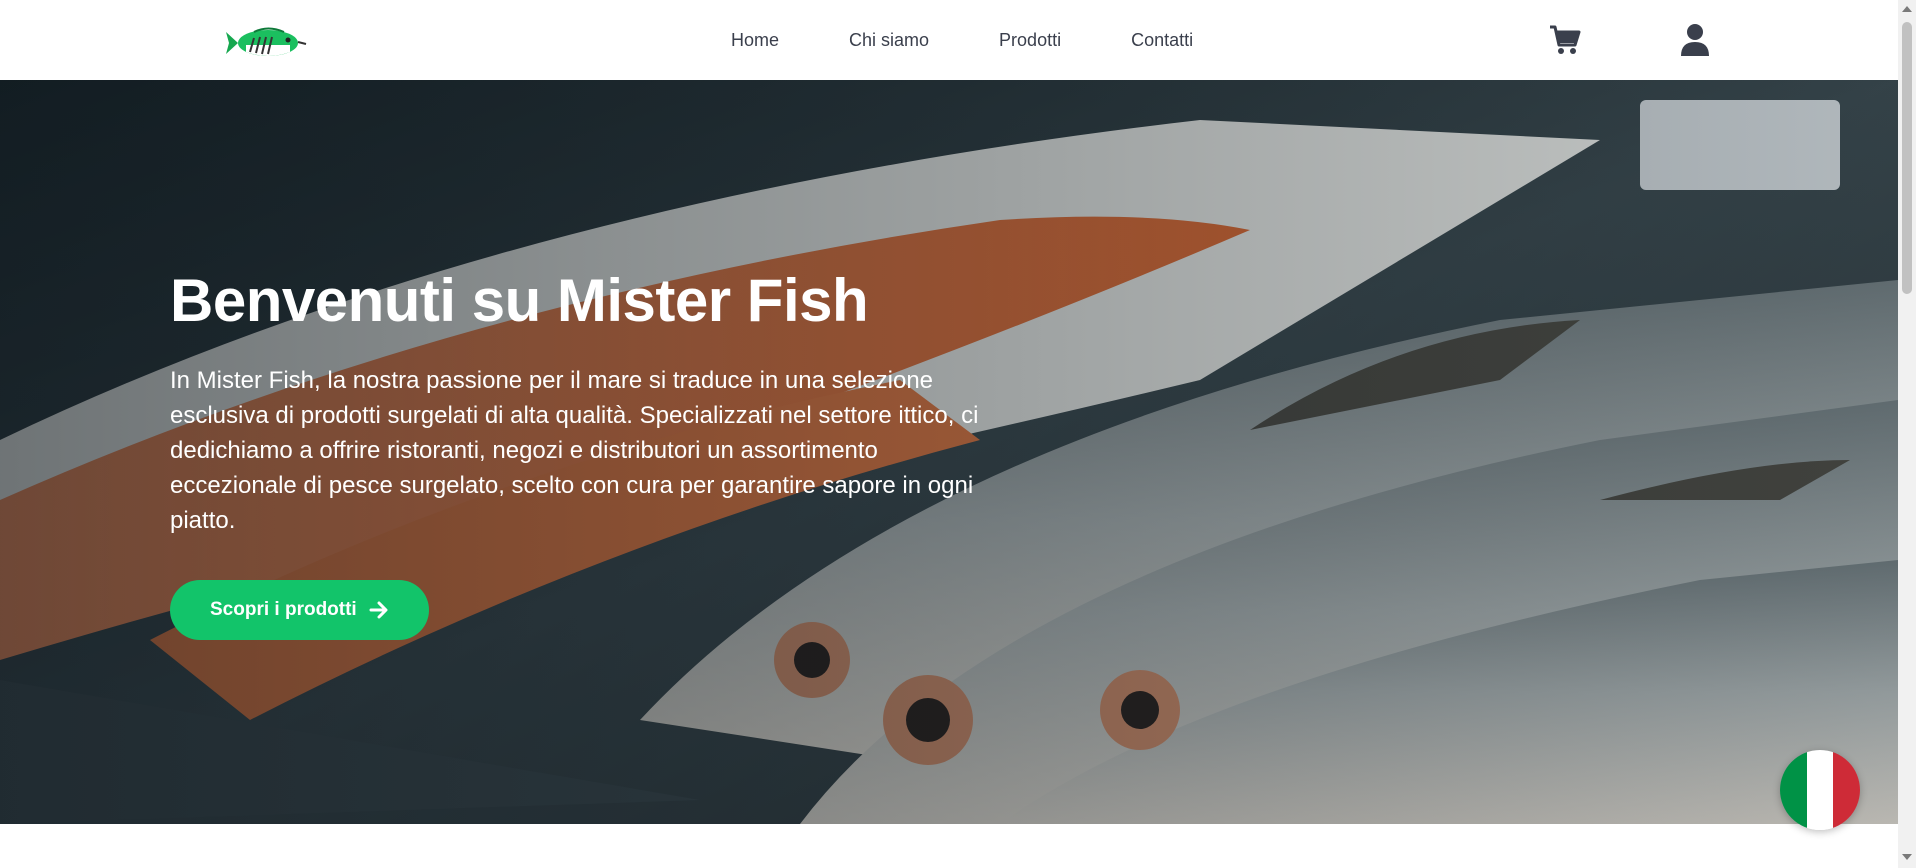  I want to click on scroll-down-arrow-icon, so click(1907, 857).